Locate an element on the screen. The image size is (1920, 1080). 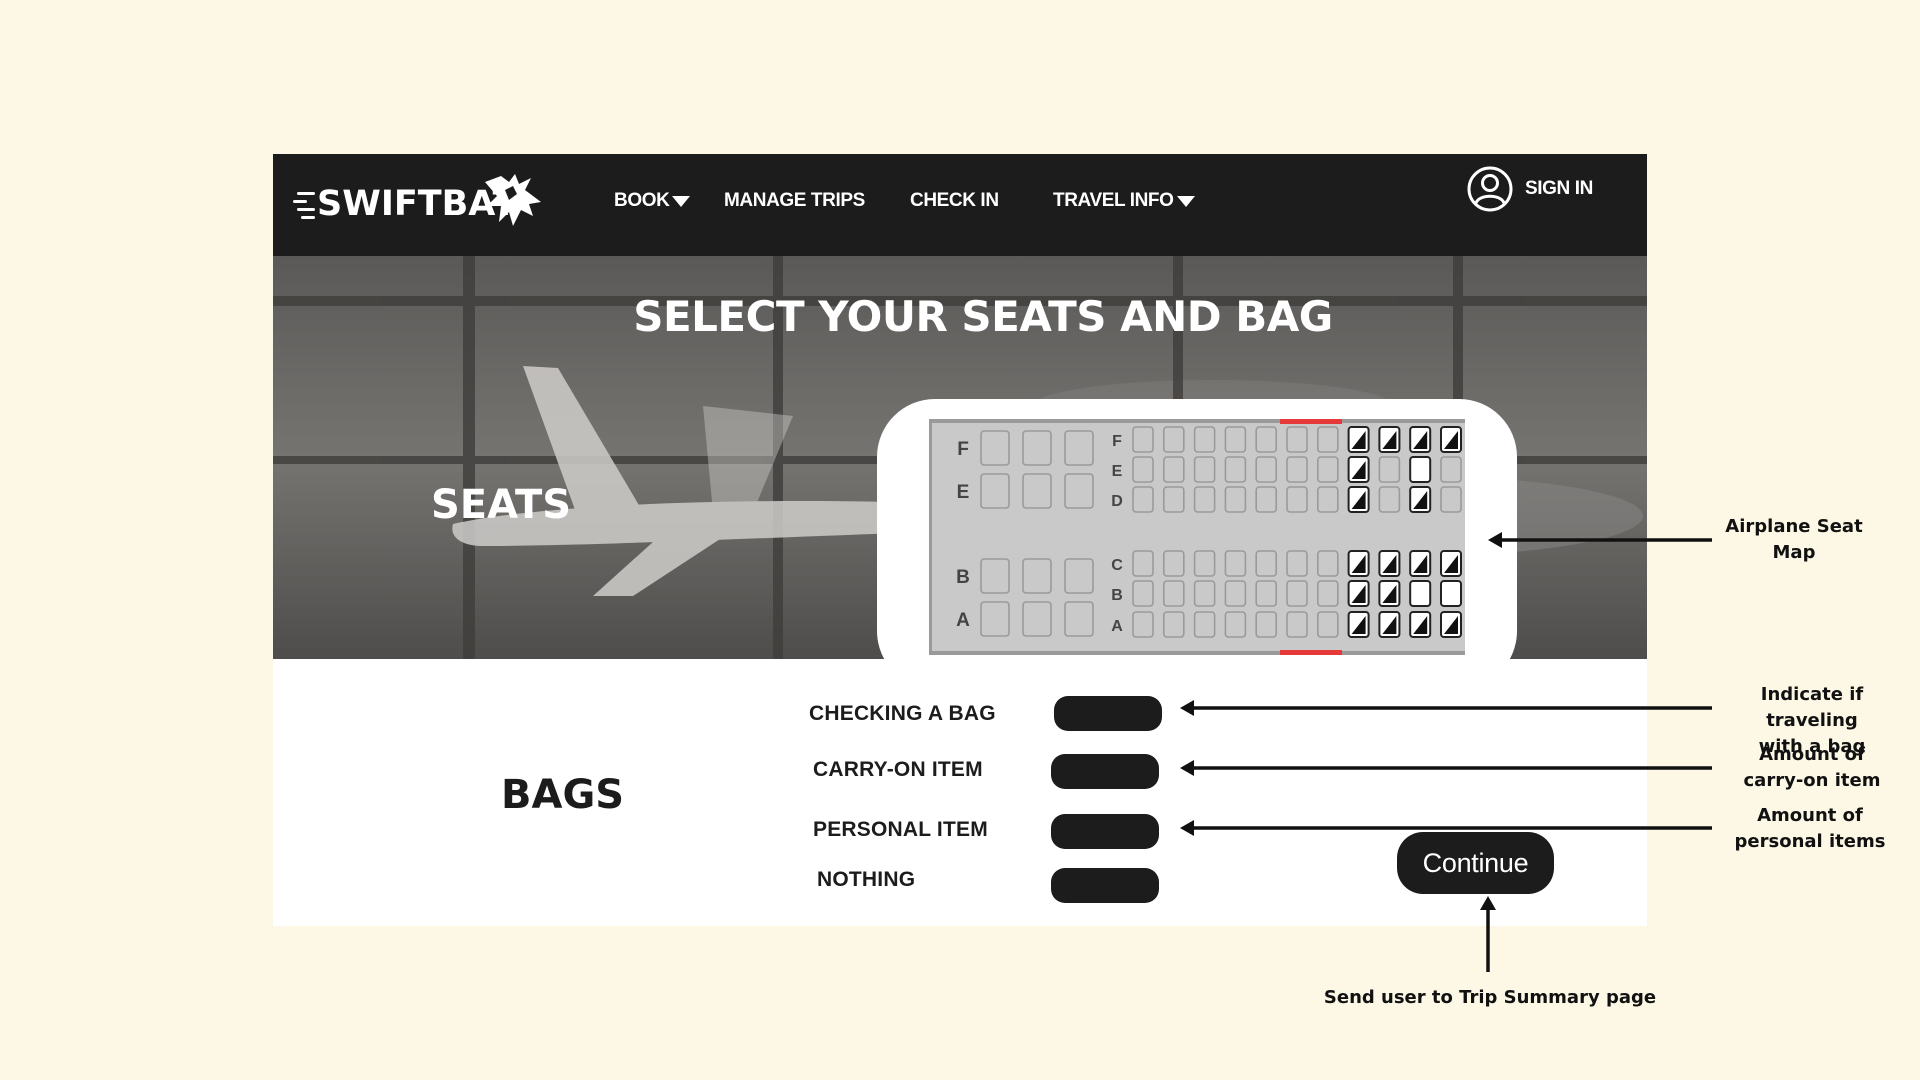
seat-map-annotation: Airplane Seat Map is located at coordinates (1794, 540).